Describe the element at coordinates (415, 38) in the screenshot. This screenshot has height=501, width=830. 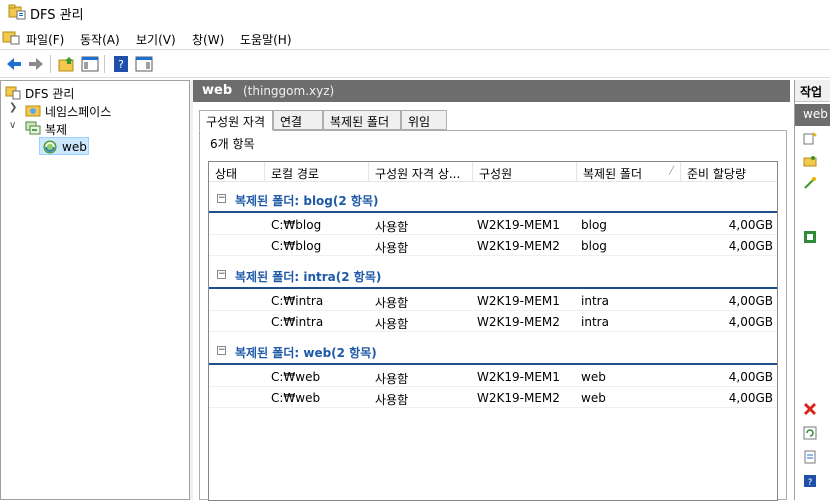
I see `menu-bar: 파일(F) 동작(A) 보기(V) 창(W) 도움말(H)` at that location.